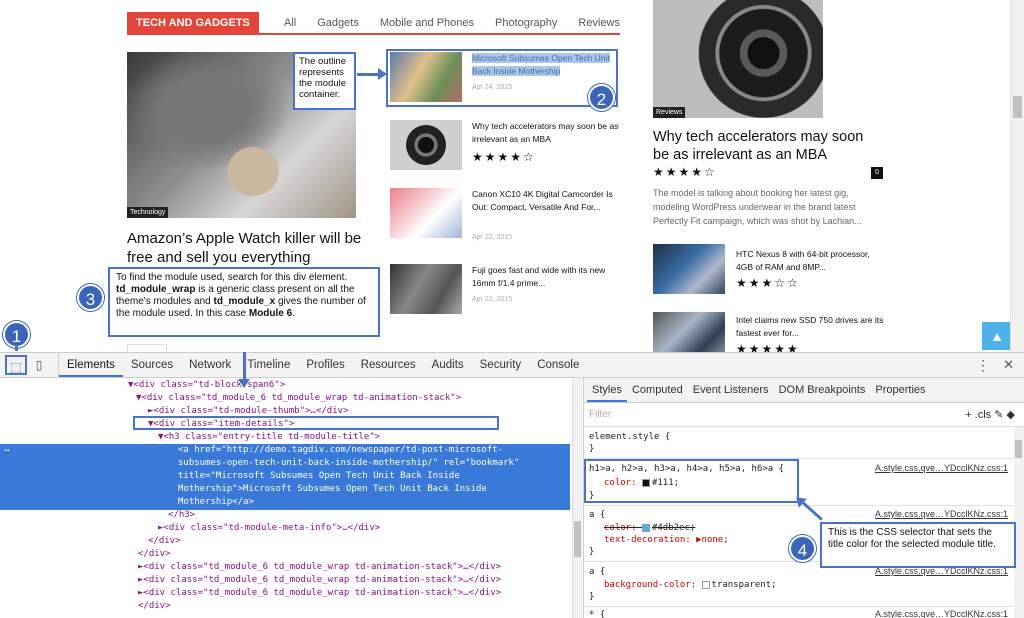  What do you see at coordinates (373, 34) in the screenshot?
I see `block-title-underline` at bounding box center [373, 34].